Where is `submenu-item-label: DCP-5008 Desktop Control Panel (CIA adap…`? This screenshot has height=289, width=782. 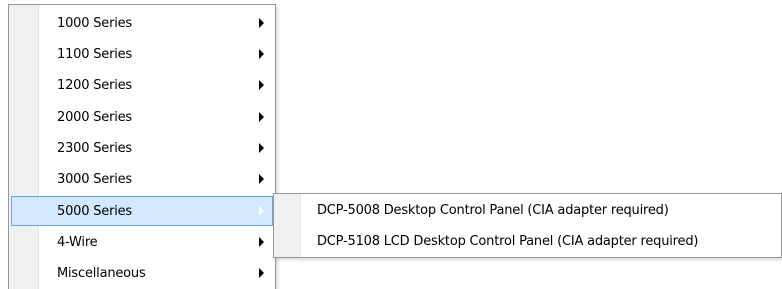
submenu-item-label: DCP-5008 Desktop Control Panel (CIA adap… is located at coordinates (493, 210).